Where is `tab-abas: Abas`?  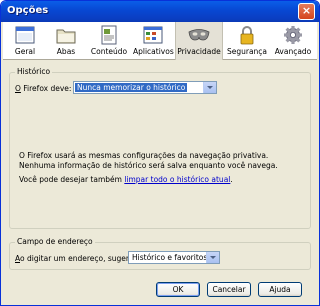
tab-abas: Abas is located at coordinates (66, 41).